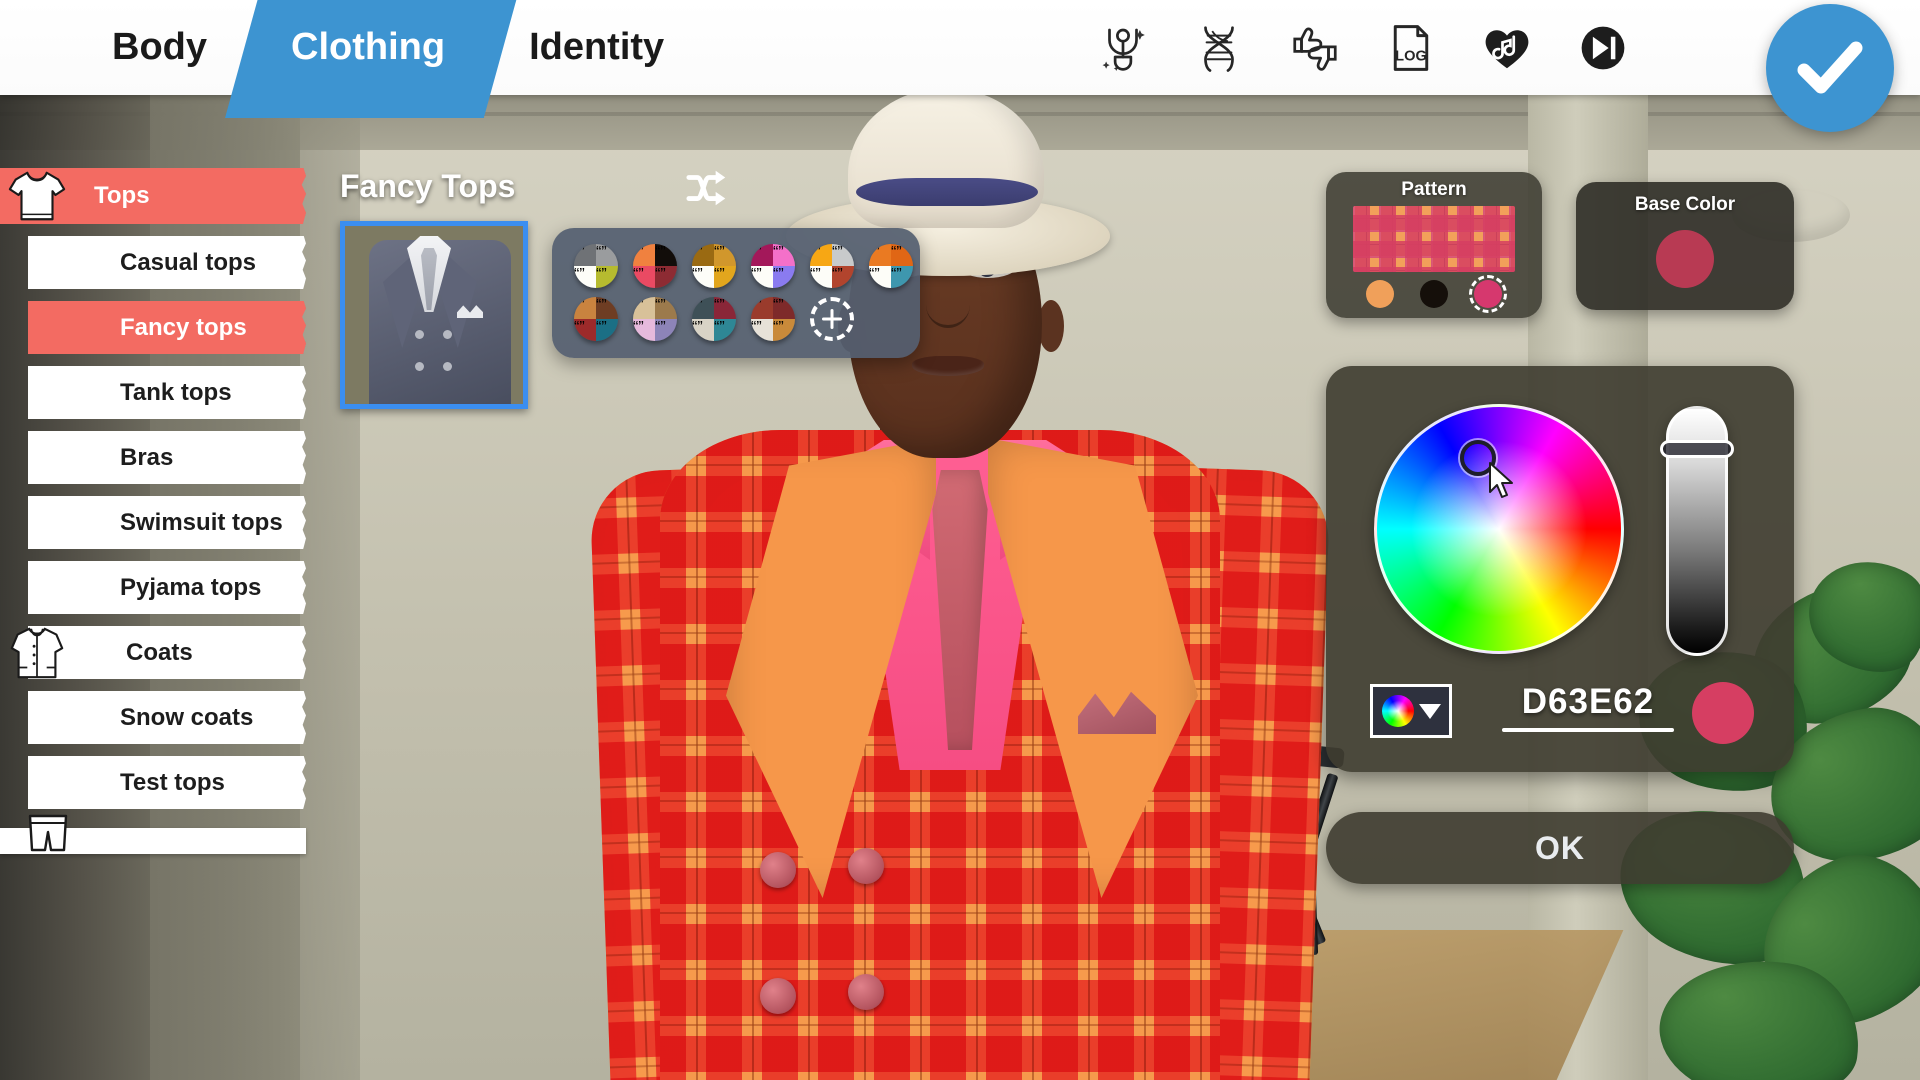 This screenshot has width=1920, height=1080. Describe the element at coordinates (1723, 713) in the screenshot. I see `color-preview-swatch` at that location.